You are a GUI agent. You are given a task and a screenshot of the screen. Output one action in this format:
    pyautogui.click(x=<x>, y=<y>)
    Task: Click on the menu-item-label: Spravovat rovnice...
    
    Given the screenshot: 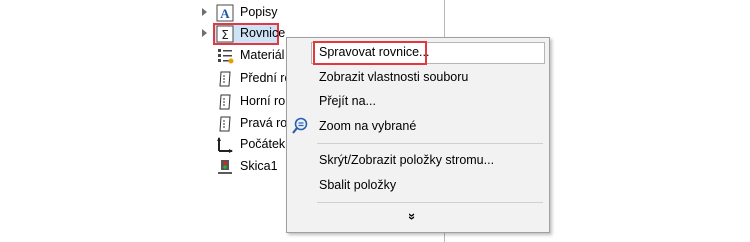 What is the action you would take?
    pyautogui.click(x=374, y=52)
    